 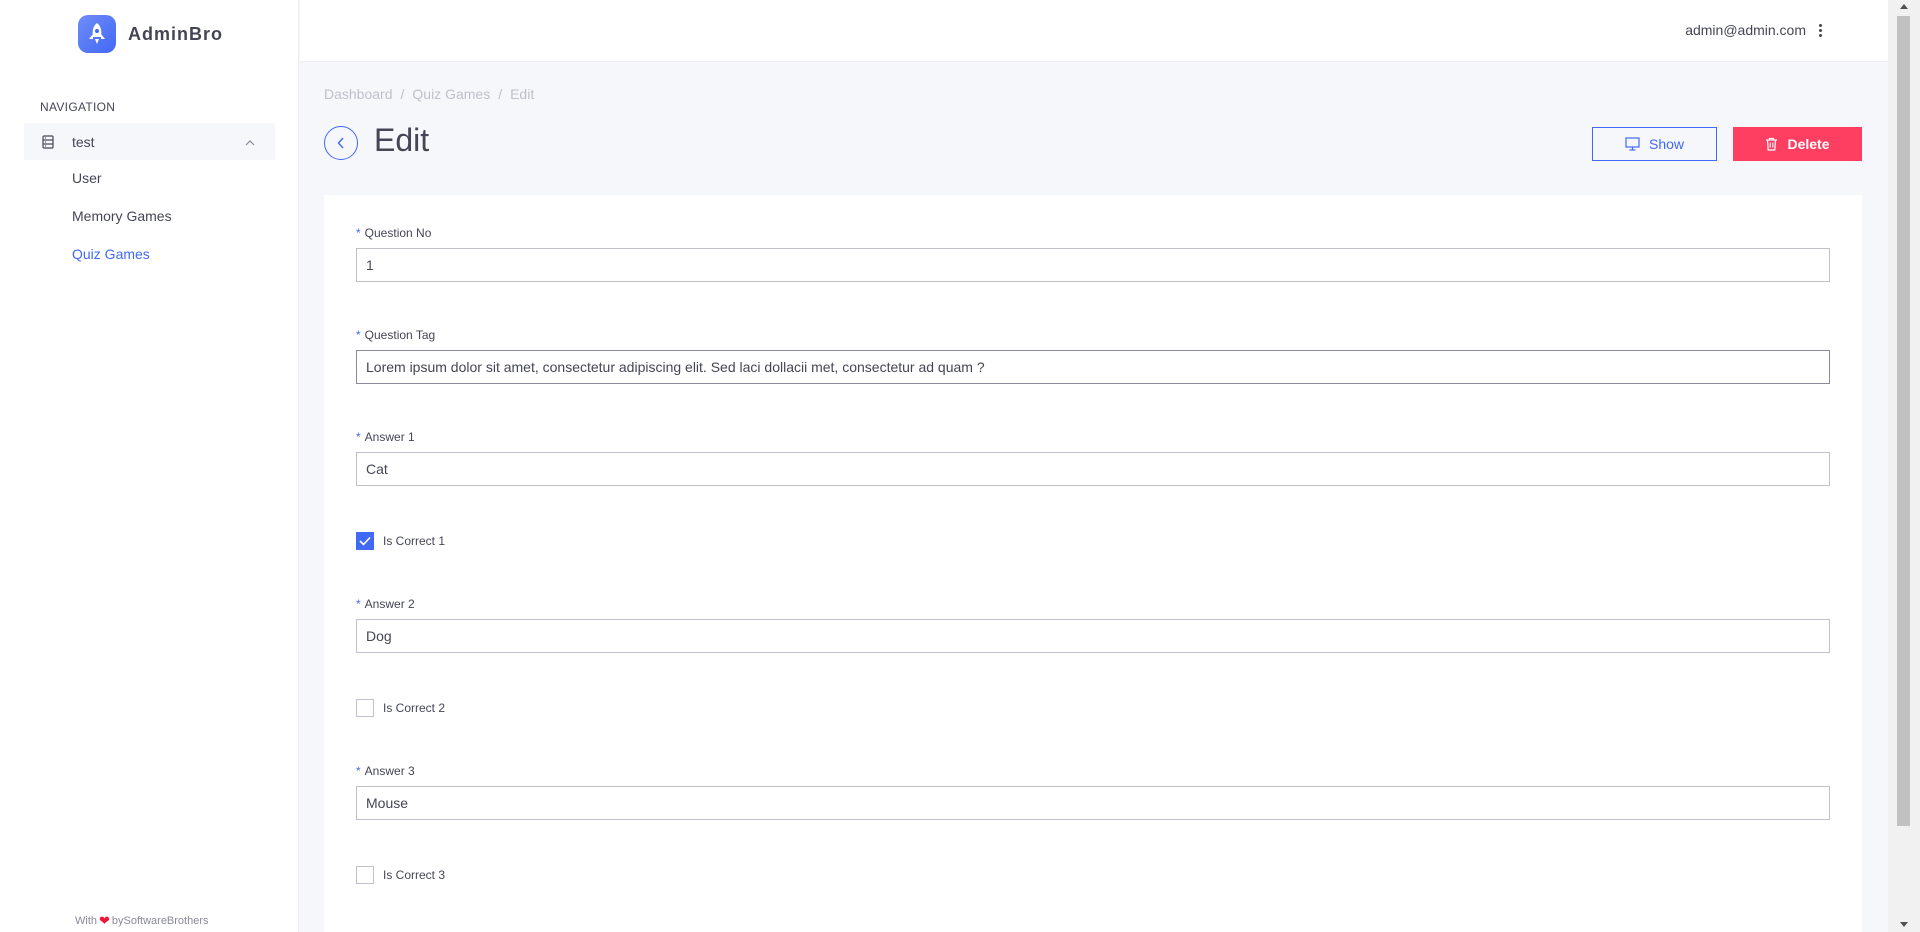 What do you see at coordinates (104, 920) in the screenshot?
I see `heart-icon: ❤` at bounding box center [104, 920].